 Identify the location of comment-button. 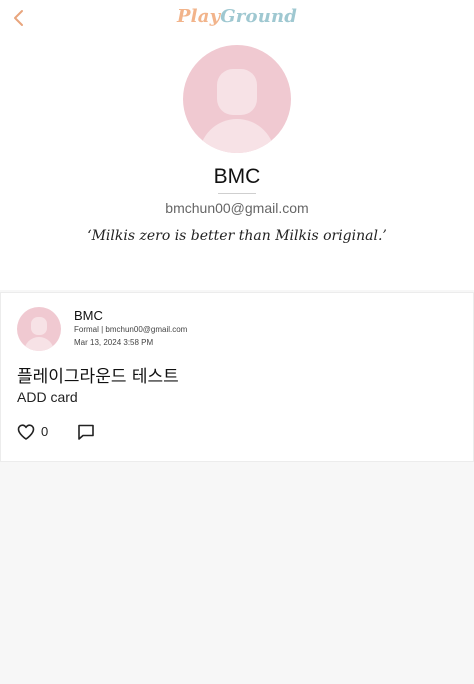
(86, 432).